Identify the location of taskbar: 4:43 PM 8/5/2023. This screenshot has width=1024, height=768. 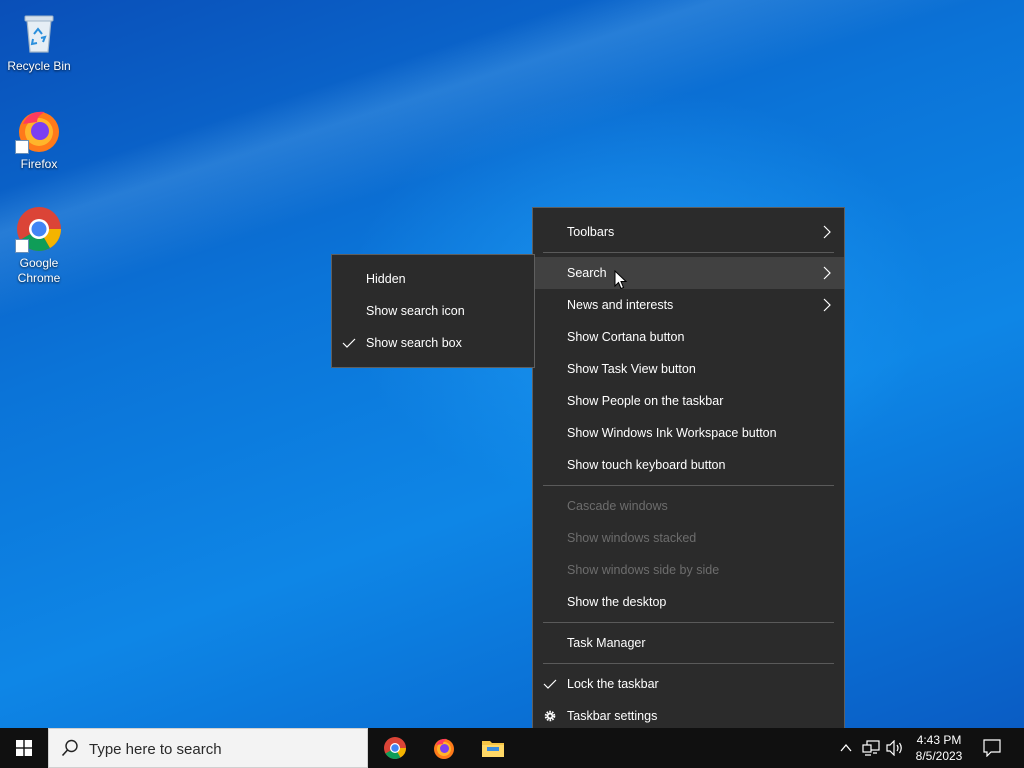
(512, 748).